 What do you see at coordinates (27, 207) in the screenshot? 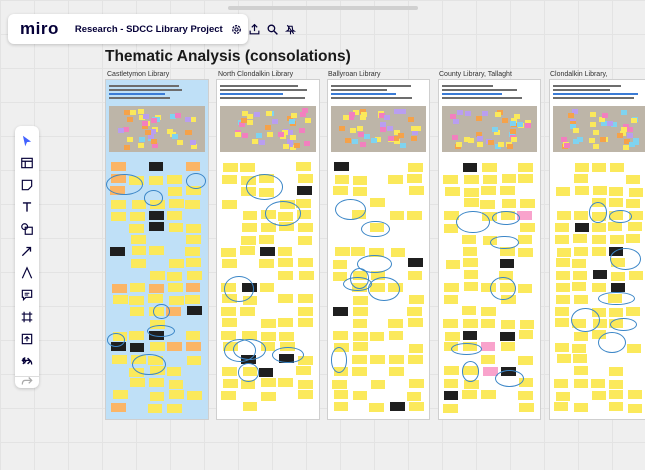
I see `text-icon` at bounding box center [27, 207].